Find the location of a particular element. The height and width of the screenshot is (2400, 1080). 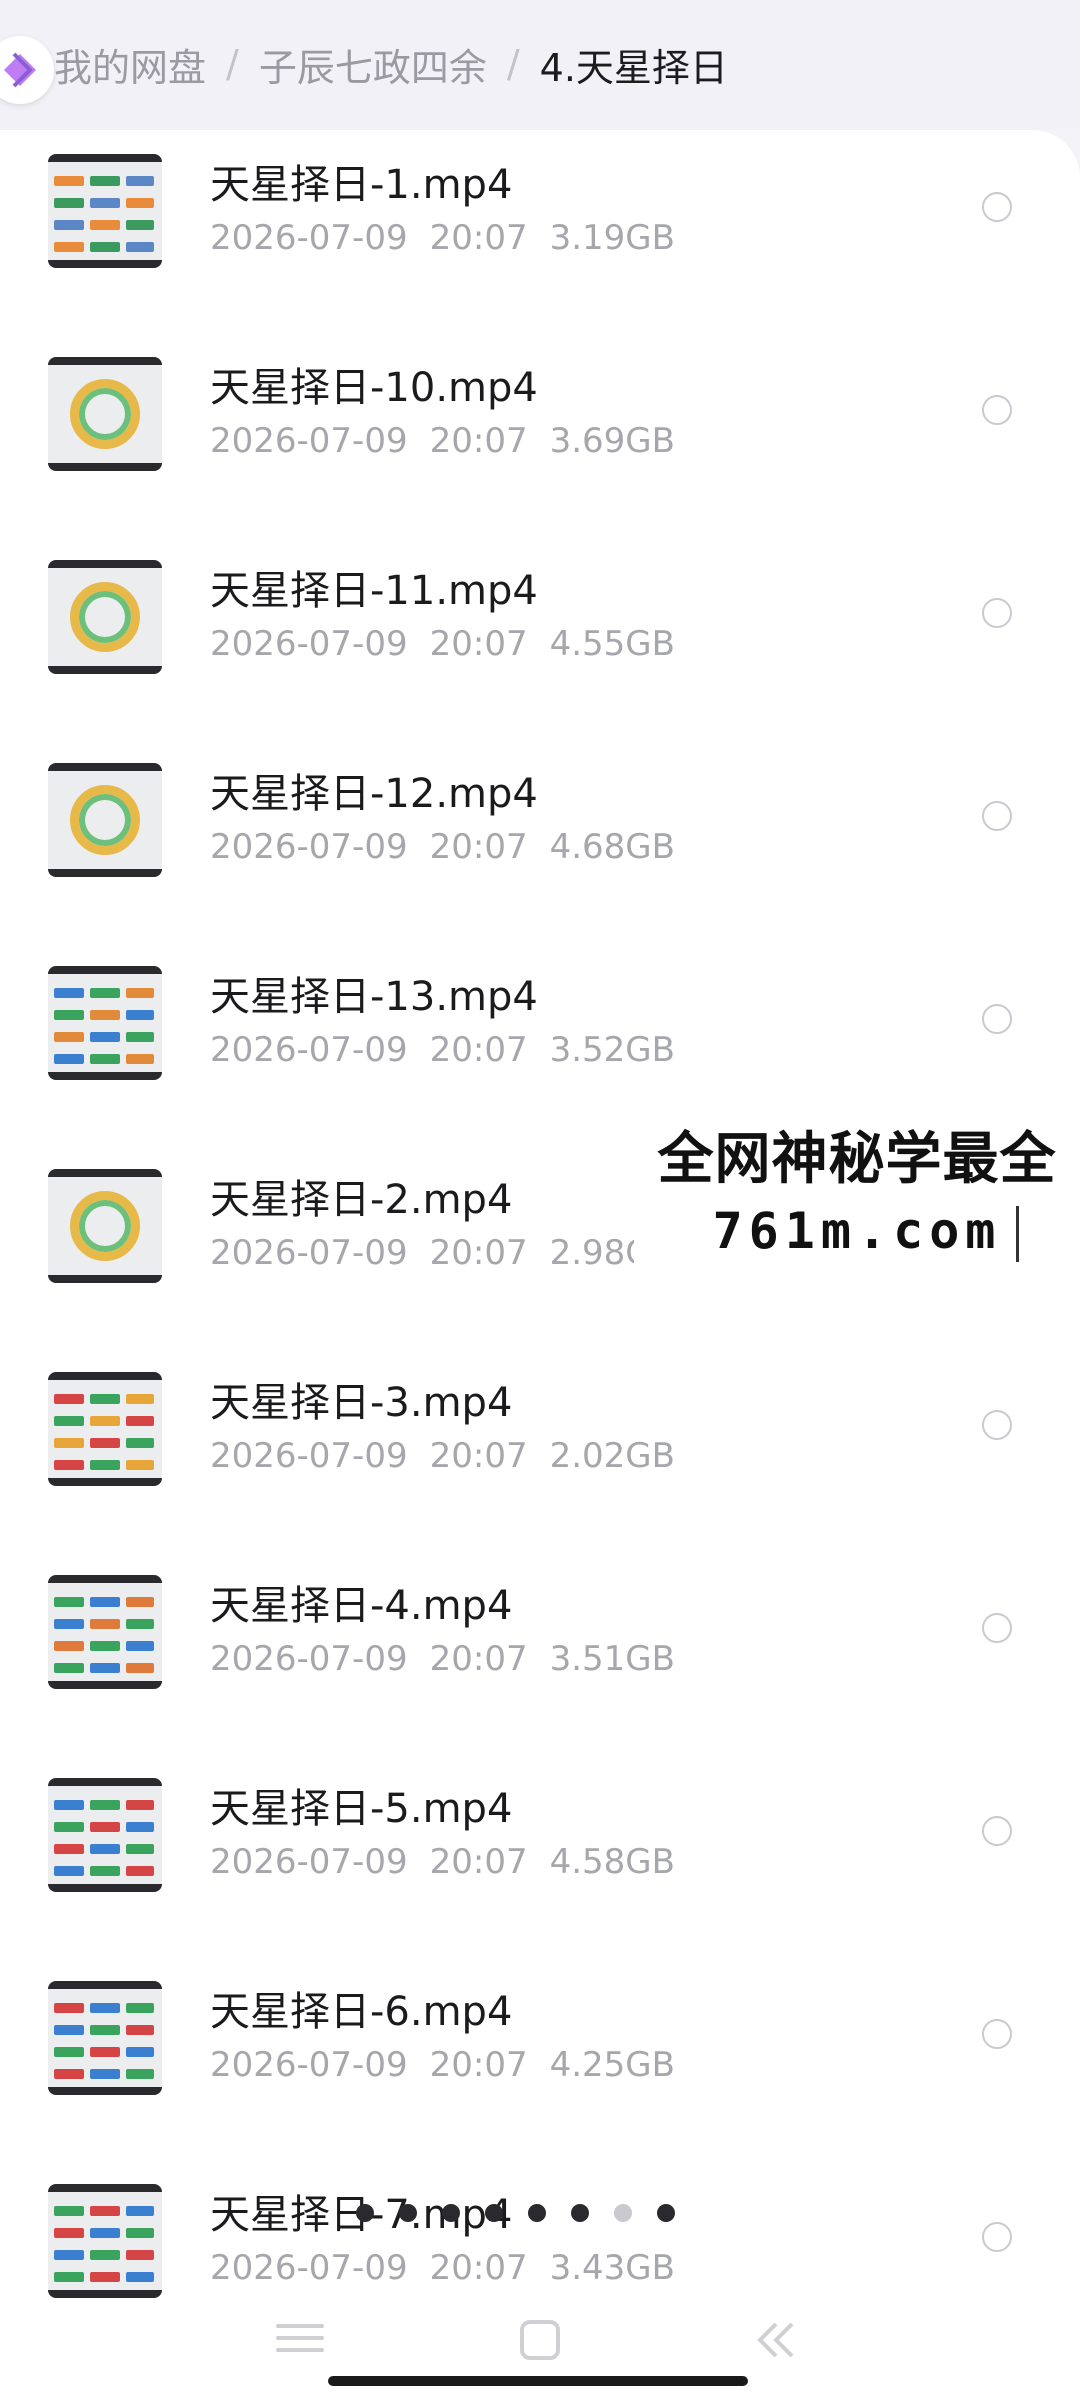

breadcrumb-folder: 子辰七政四余 is located at coordinates (373, 64).